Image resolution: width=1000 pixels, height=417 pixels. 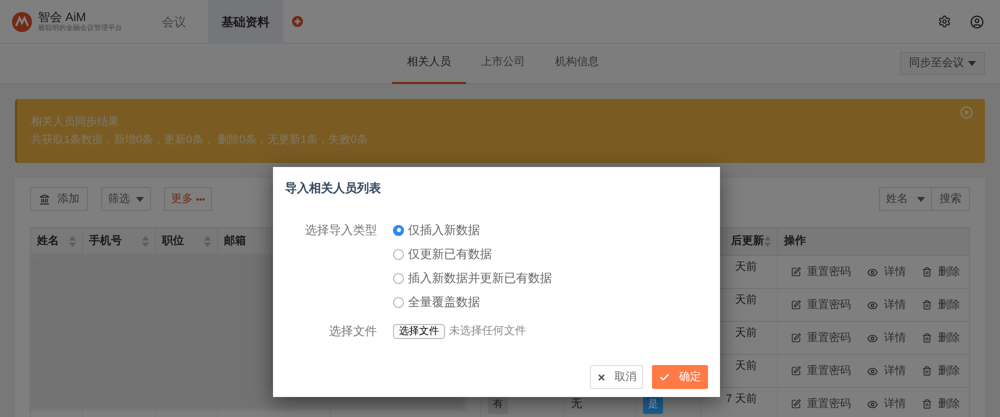 I want to click on choose-file-button: 选择文件, so click(x=419, y=331).